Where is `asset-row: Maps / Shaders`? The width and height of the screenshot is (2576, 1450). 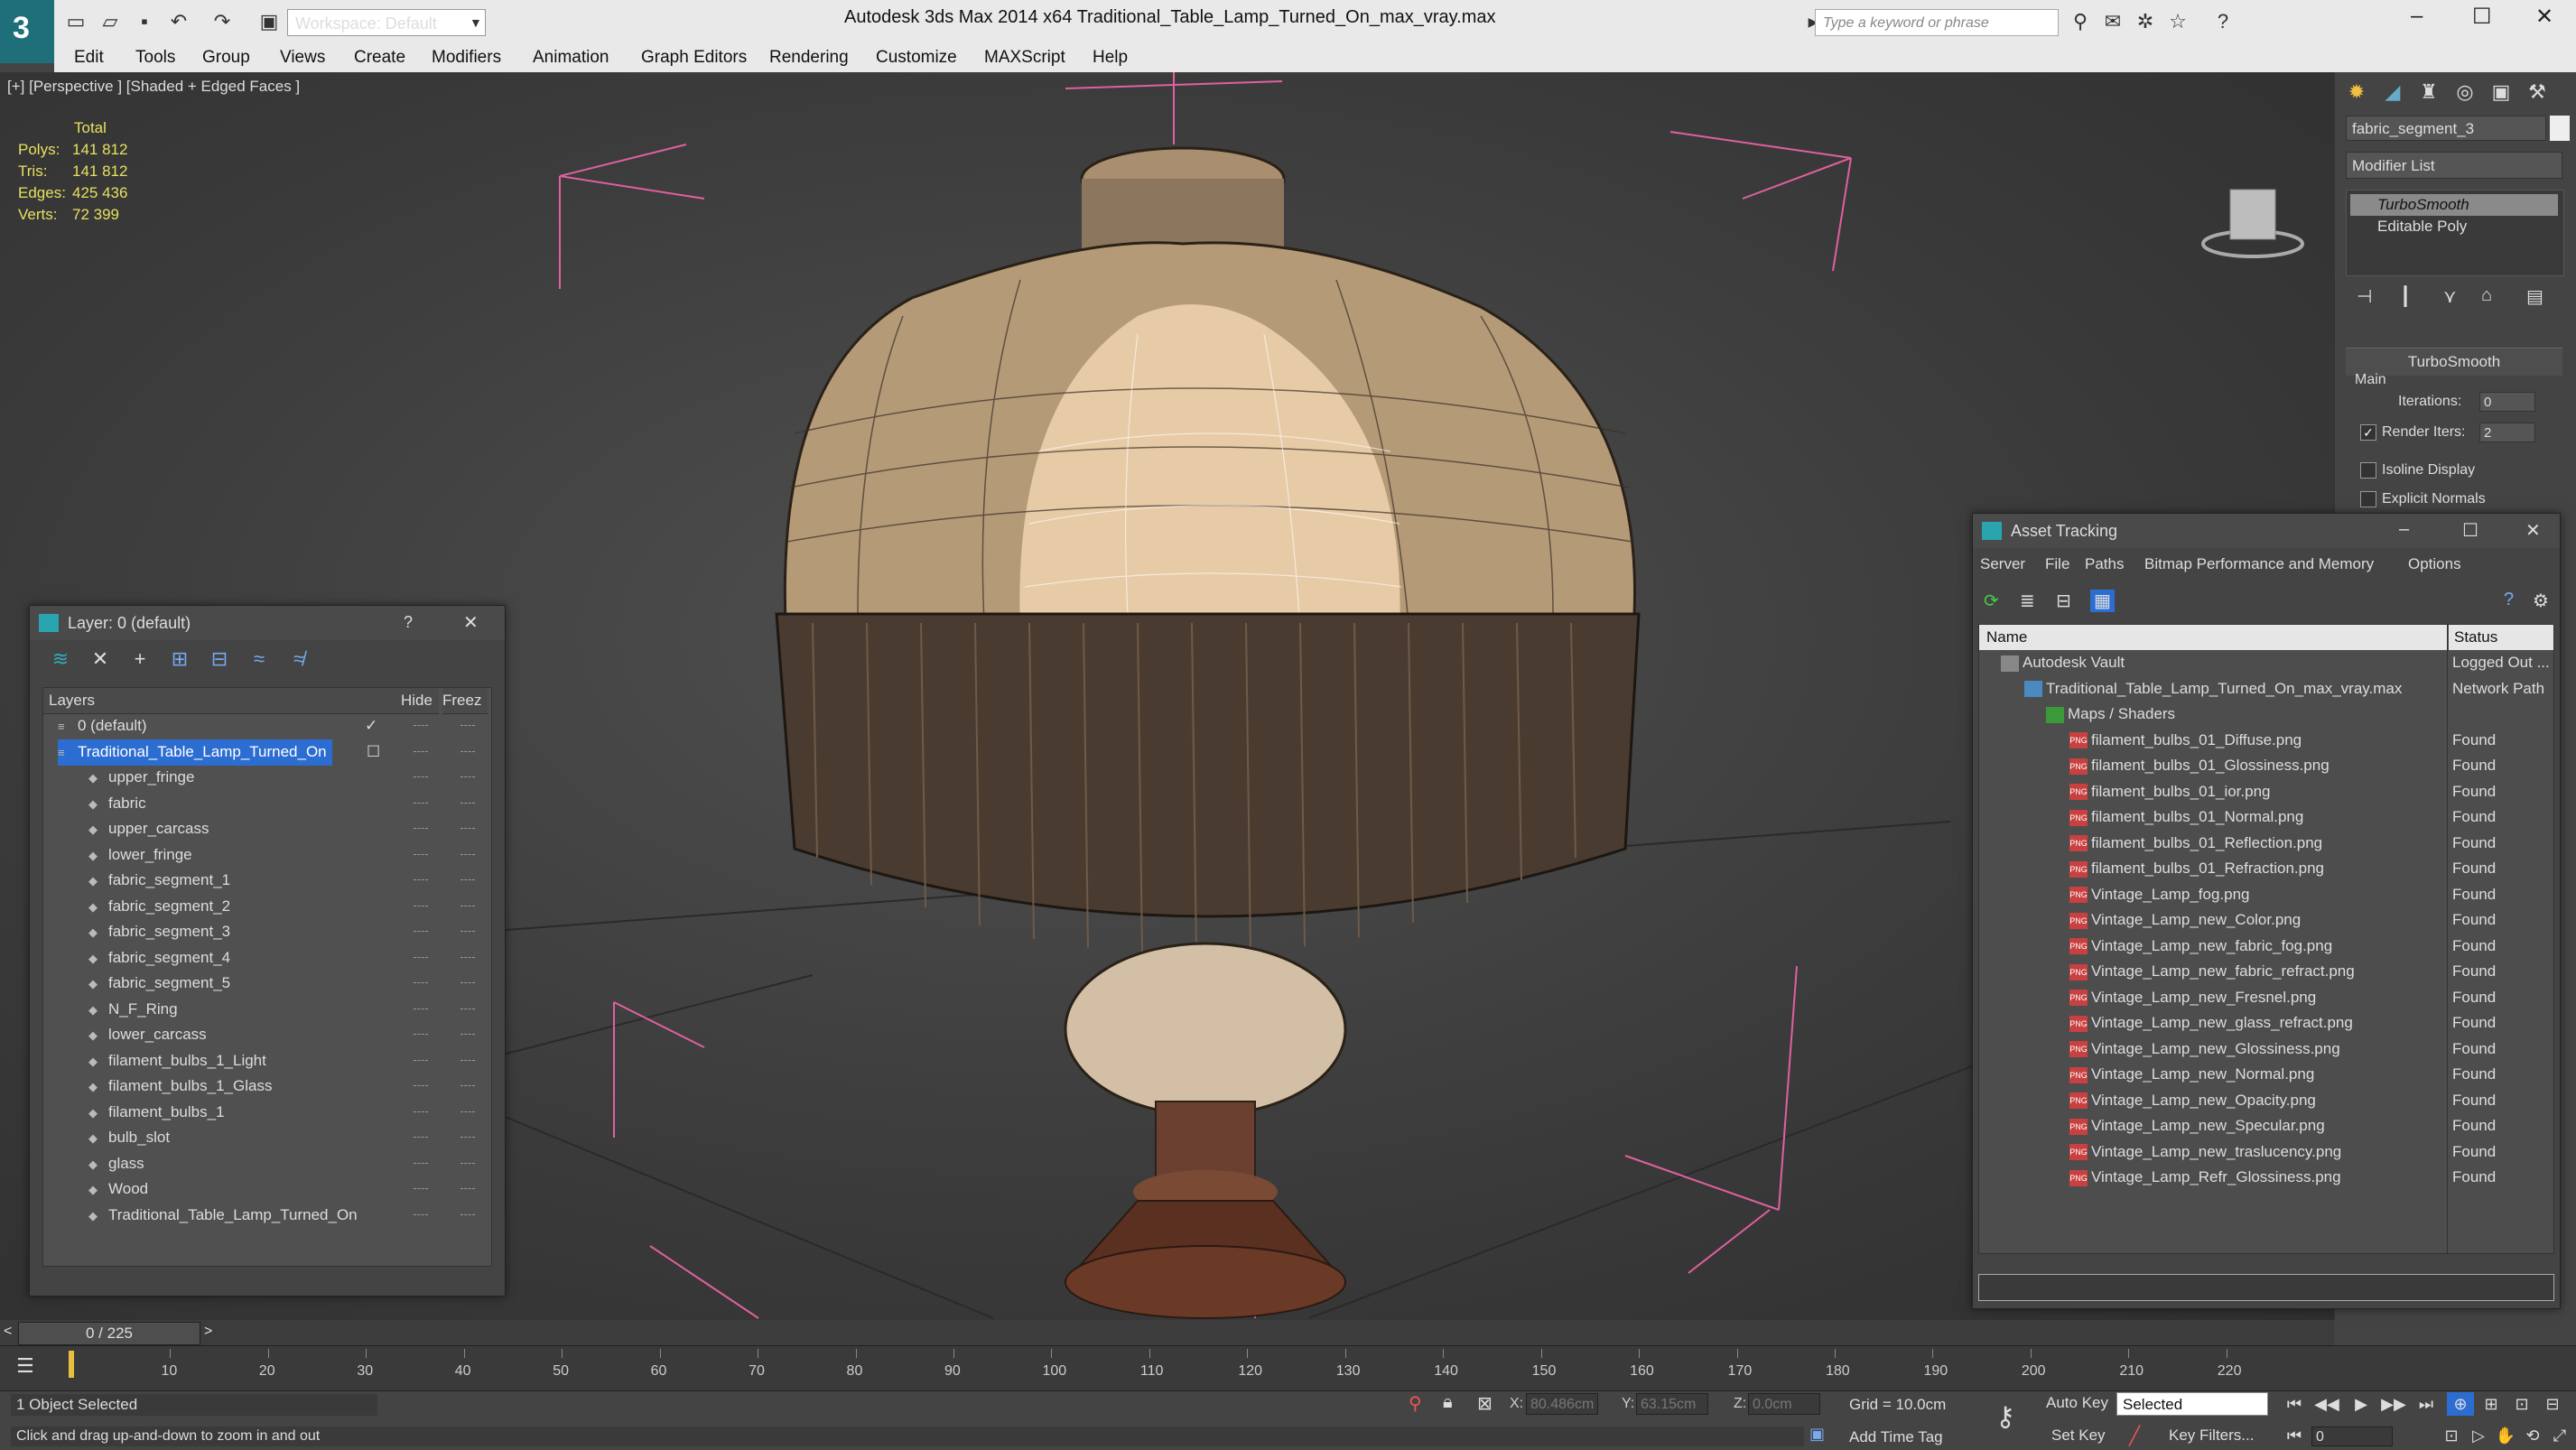
asset-row: Maps / Shaders is located at coordinates (2266, 714).